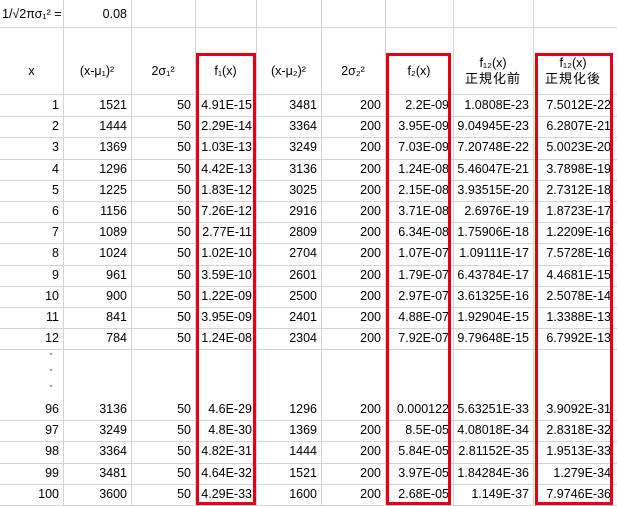 This screenshot has width=617, height=506. Describe the element at coordinates (288, 105) in the screenshot. I see `cell-sq-diff-2: 3481` at that location.